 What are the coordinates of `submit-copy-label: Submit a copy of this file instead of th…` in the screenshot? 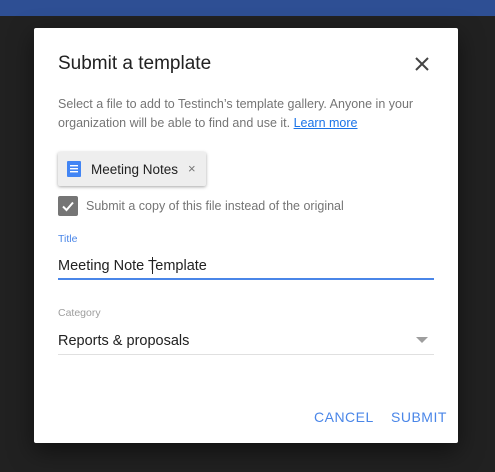 It's located at (215, 206).